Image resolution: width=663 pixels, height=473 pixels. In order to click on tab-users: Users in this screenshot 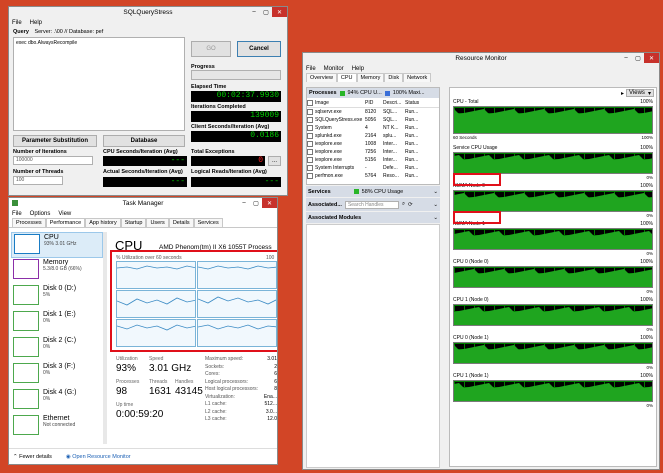, I will do `click(157, 222)`.